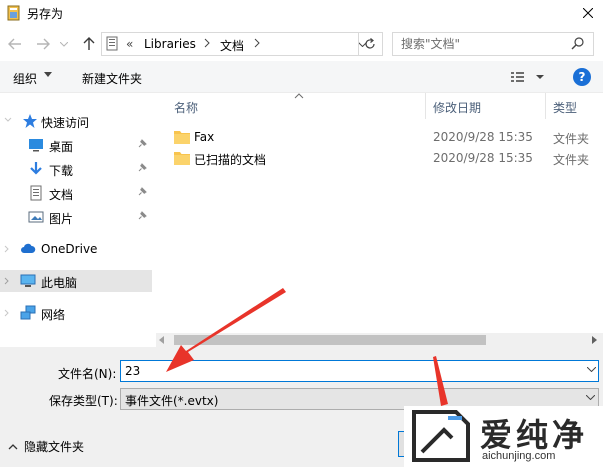  What do you see at coordinates (54, 447) in the screenshot?
I see `hide-folders-label: 隐藏文件夹` at bounding box center [54, 447].